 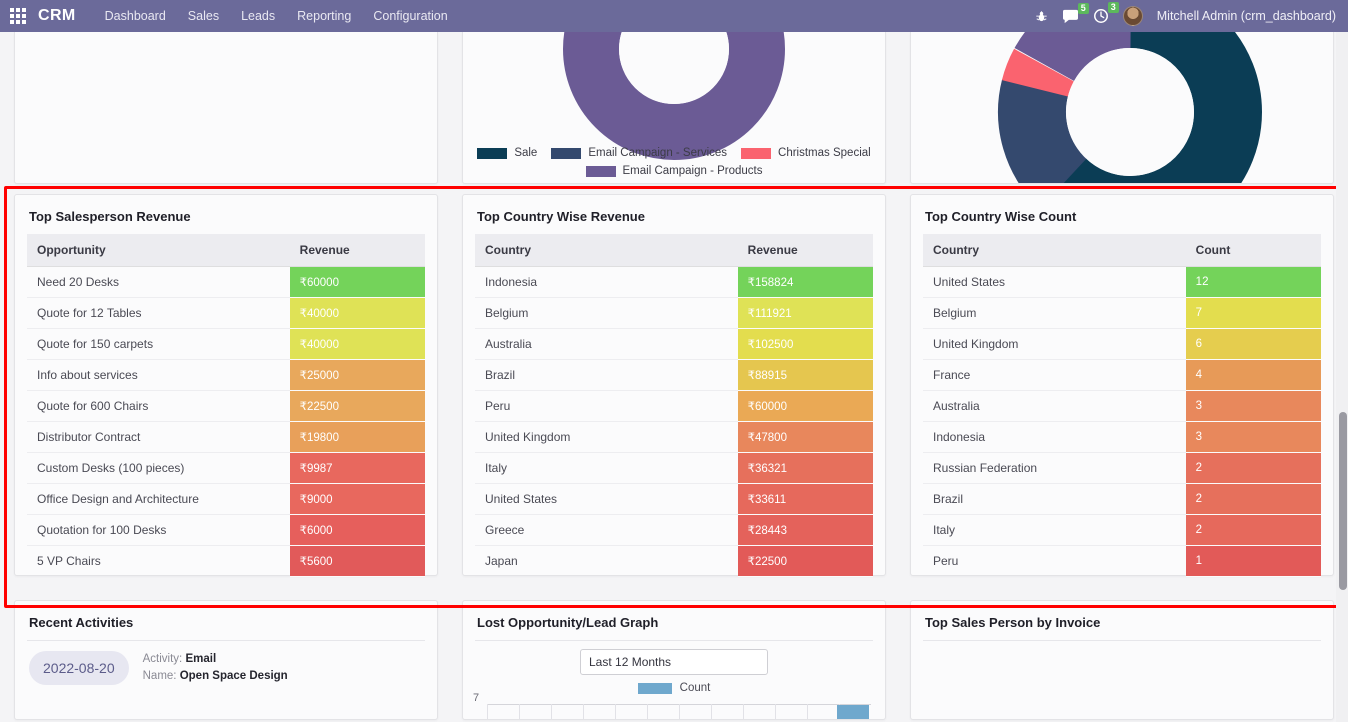 What do you see at coordinates (1122, 344) in the screenshot?
I see `table-row: United Kingdom 6` at bounding box center [1122, 344].